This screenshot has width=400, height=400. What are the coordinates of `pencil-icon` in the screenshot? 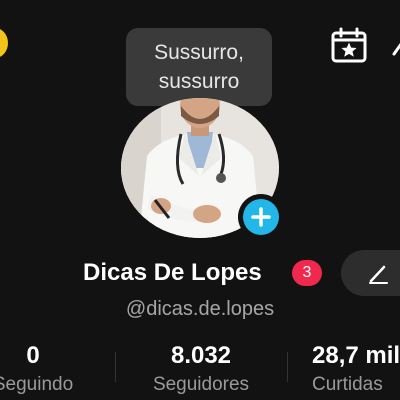 It's located at (378, 274).